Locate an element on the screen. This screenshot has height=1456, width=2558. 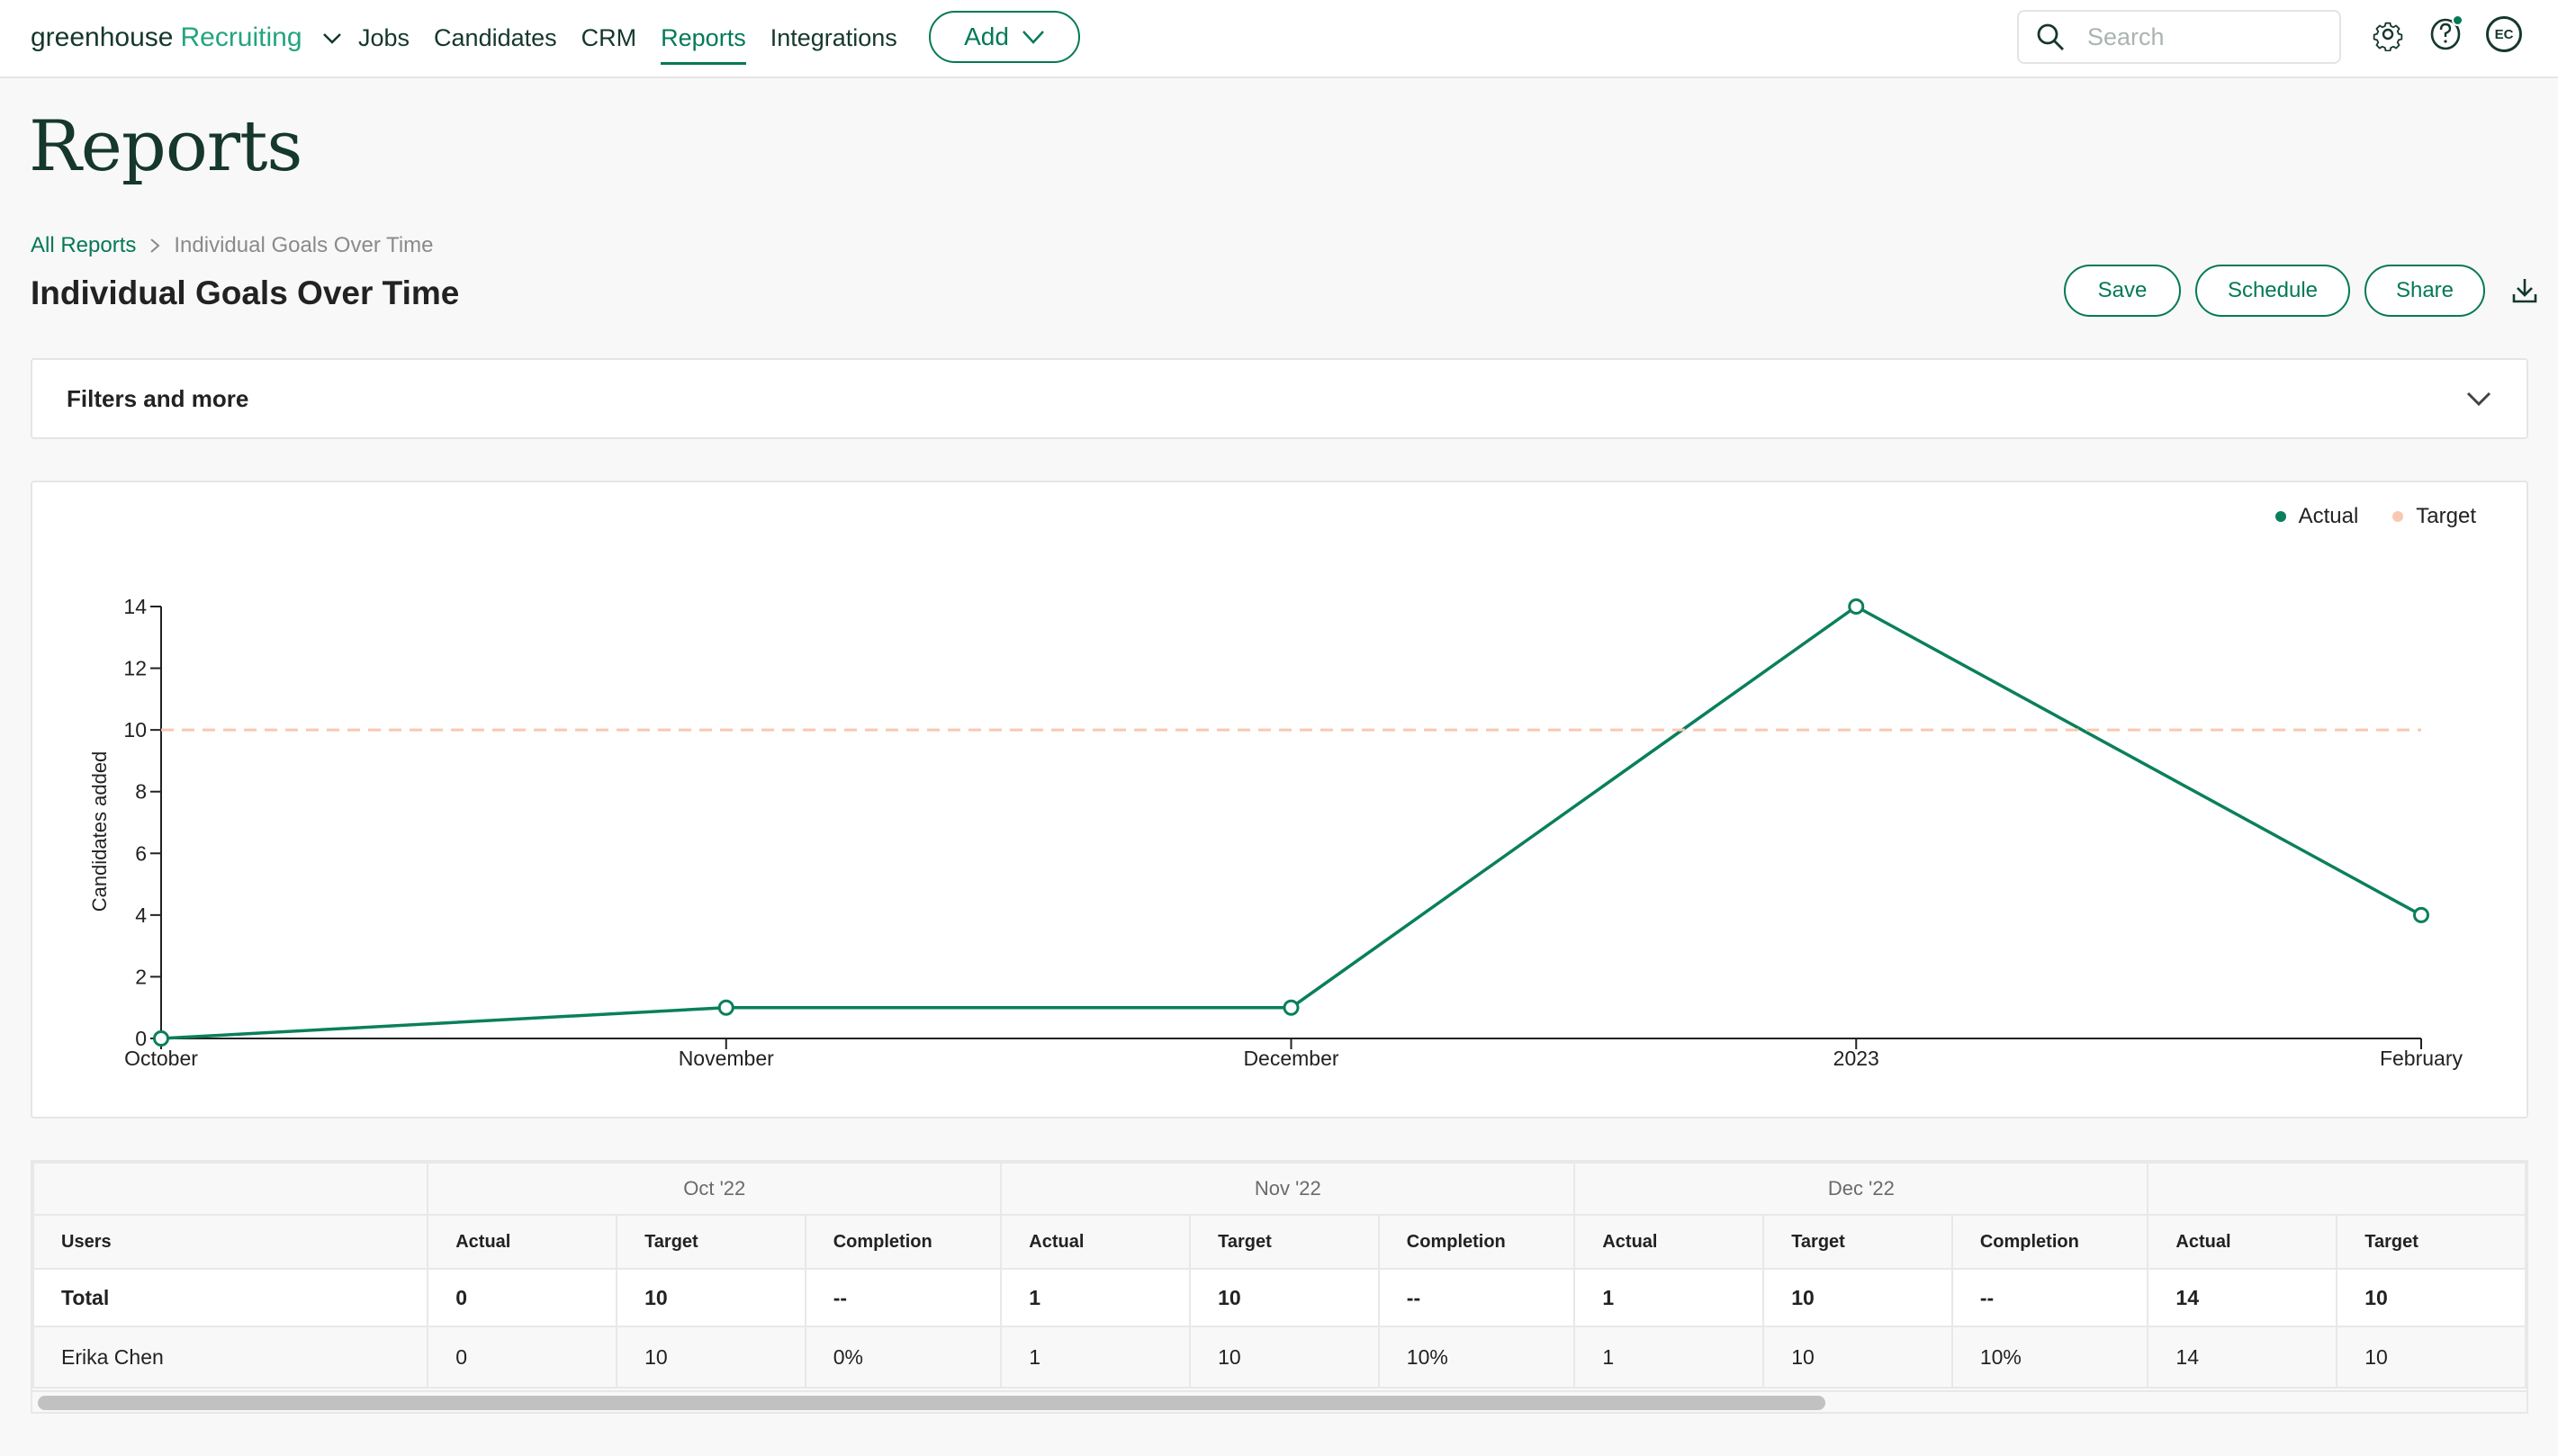
y-tick-label: 2 is located at coordinates (141, 977).